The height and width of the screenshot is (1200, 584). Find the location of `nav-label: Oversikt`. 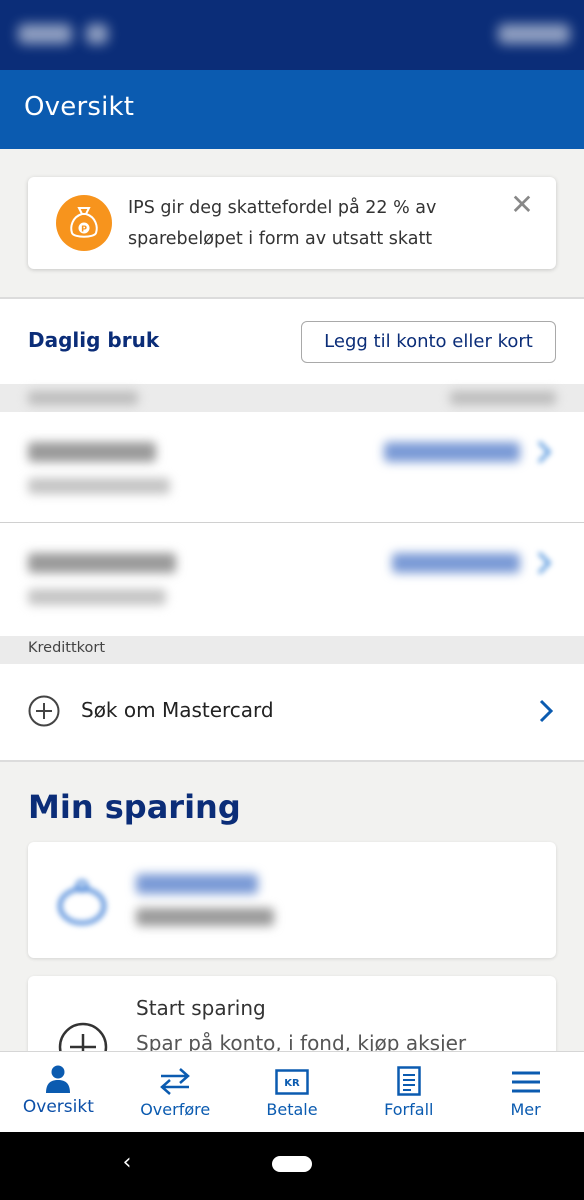

nav-label: Oversikt is located at coordinates (58, 1107).